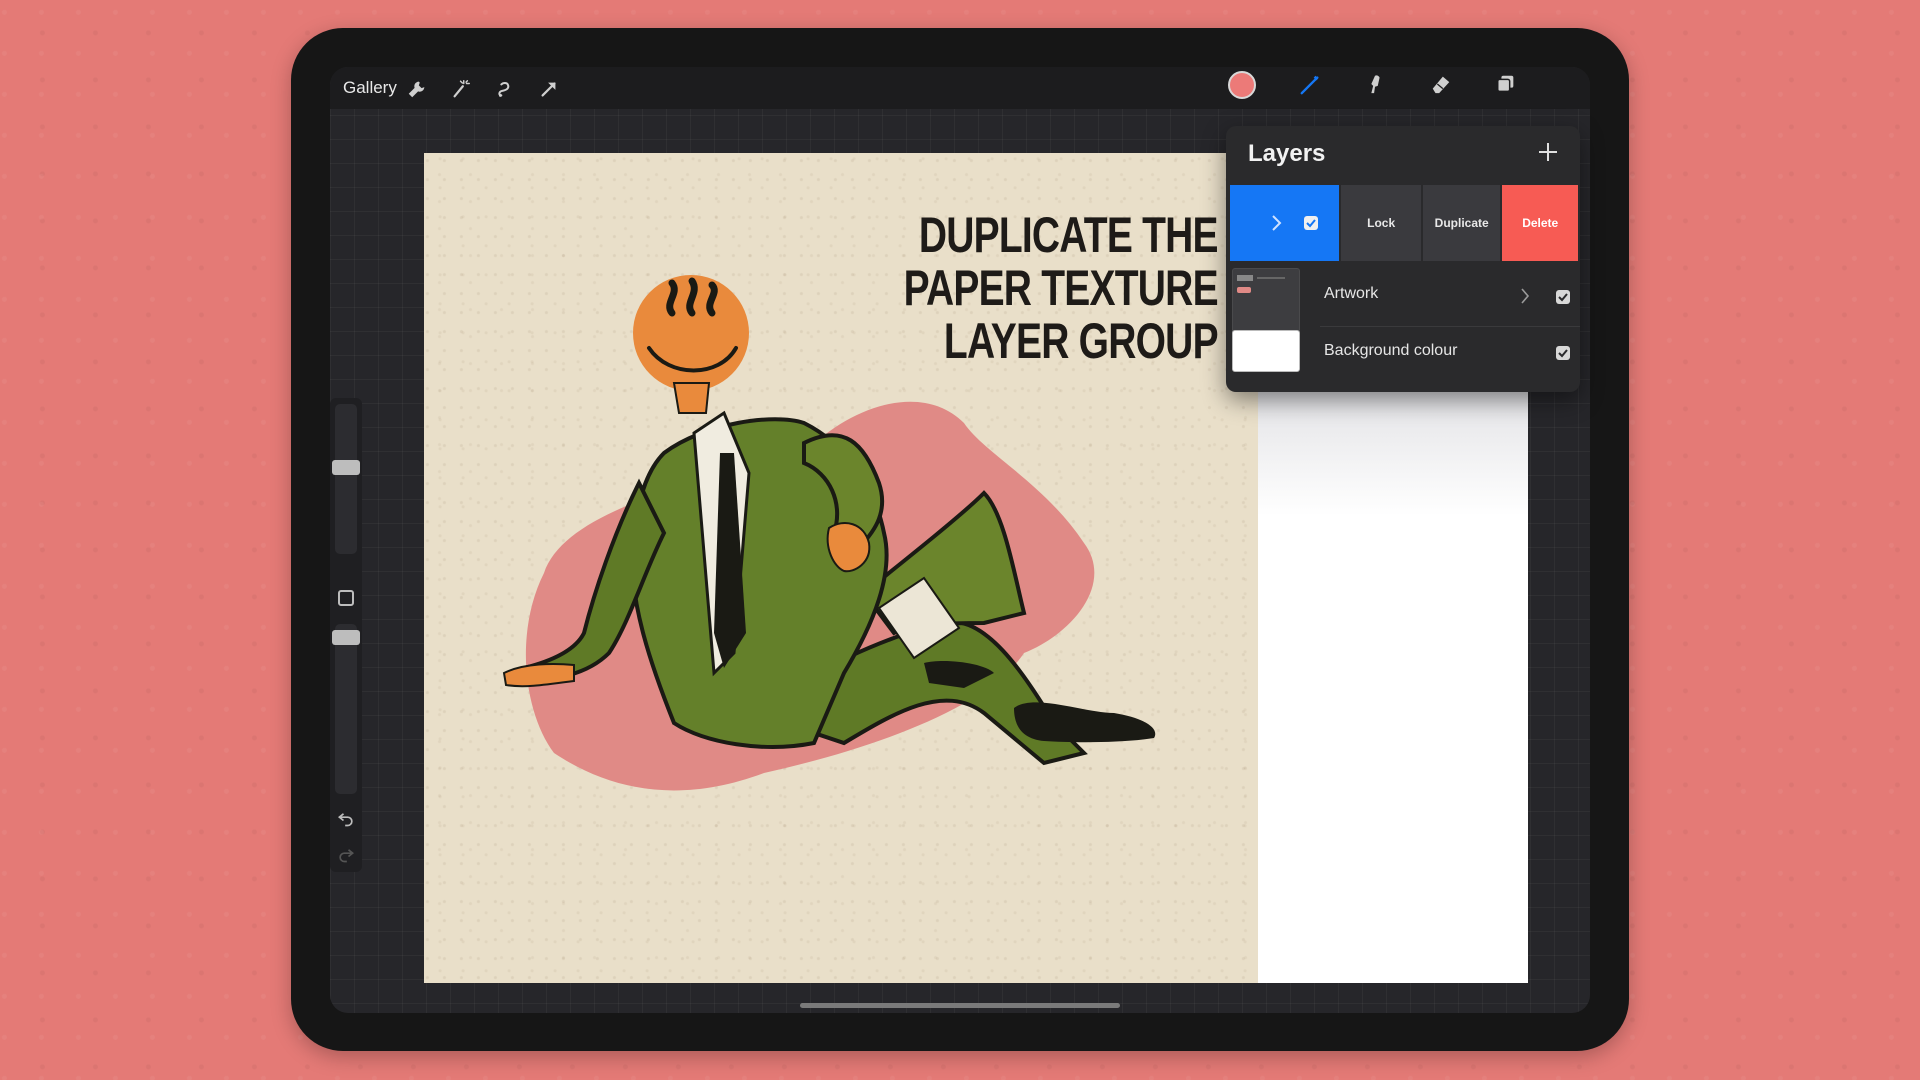 This screenshot has height=1080, width=1920. I want to click on layers-icon, so click(1506, 84).